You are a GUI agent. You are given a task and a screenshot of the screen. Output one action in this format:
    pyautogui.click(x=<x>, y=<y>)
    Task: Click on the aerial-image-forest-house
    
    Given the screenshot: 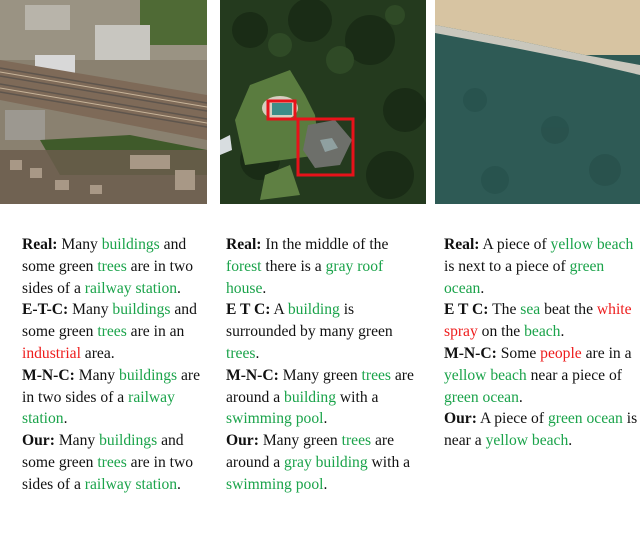 What is the action you would take?
    pyautogui.click(x=323, y=102)
    